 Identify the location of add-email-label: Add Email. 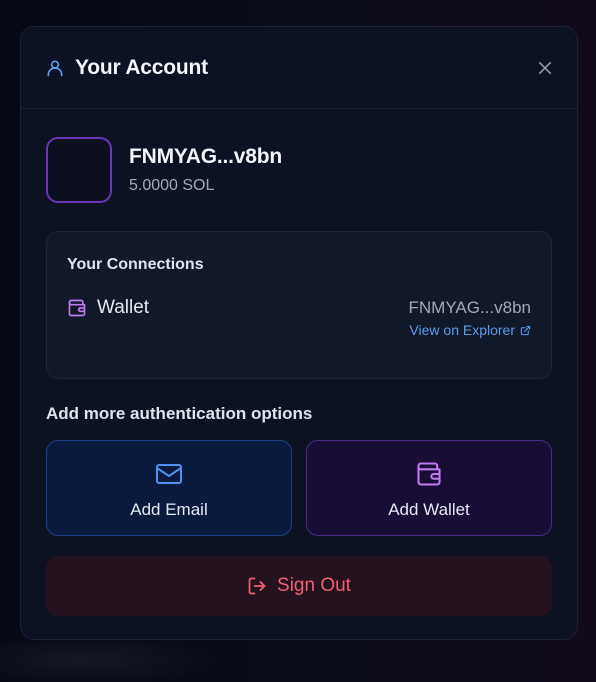
(169, 509).